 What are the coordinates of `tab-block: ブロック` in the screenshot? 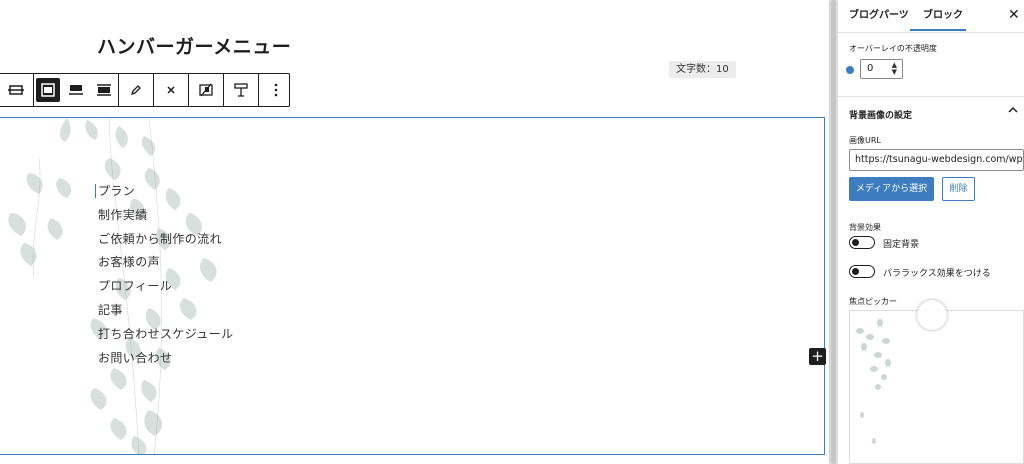 It's located at (943, 15).